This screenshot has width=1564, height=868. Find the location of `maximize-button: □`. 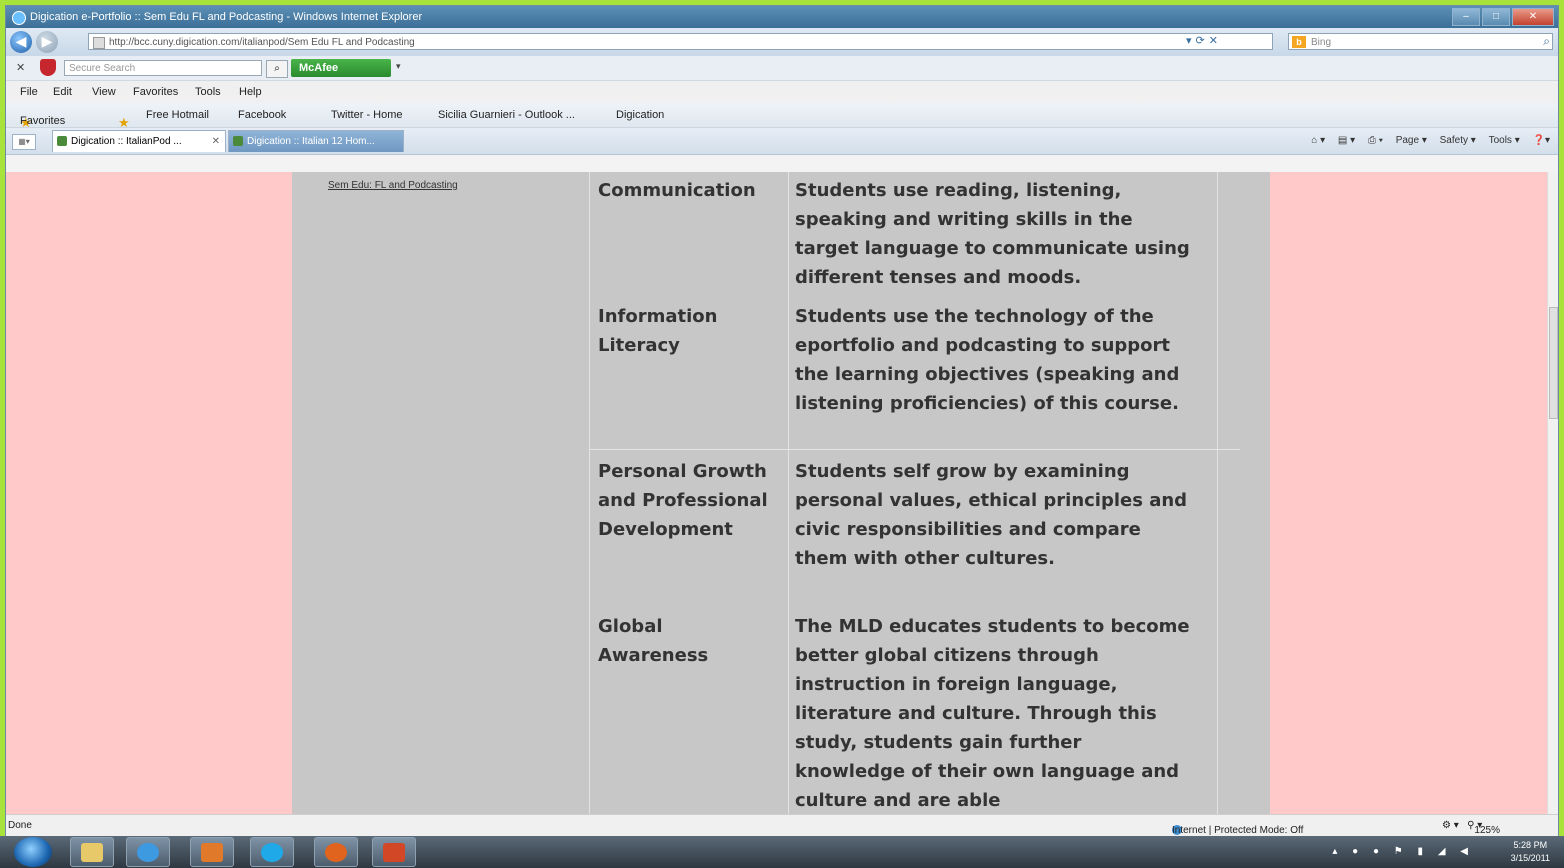

maximize-button: □ is located at coordinates (1496, 17).